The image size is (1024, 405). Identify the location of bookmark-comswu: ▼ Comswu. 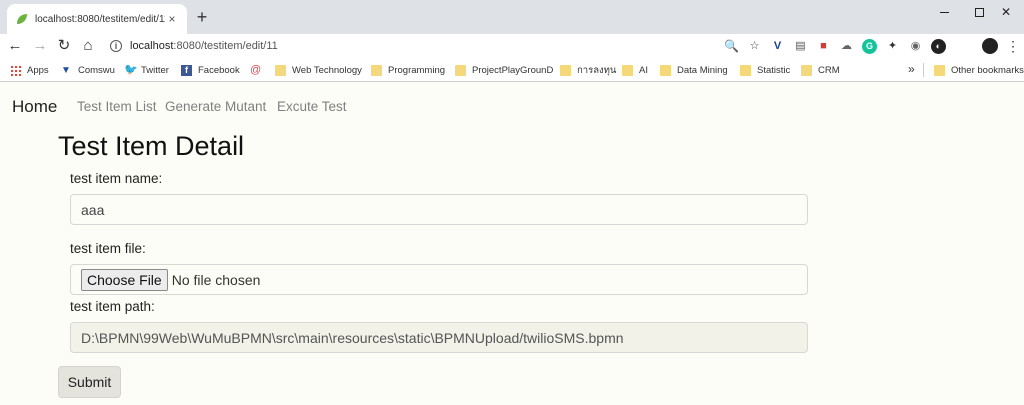
(88, 70).